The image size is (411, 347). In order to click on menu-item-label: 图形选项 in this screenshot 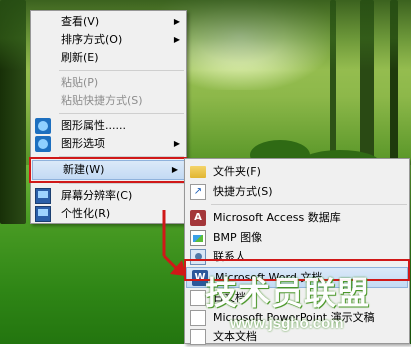, I will do `click(83, 143)`.